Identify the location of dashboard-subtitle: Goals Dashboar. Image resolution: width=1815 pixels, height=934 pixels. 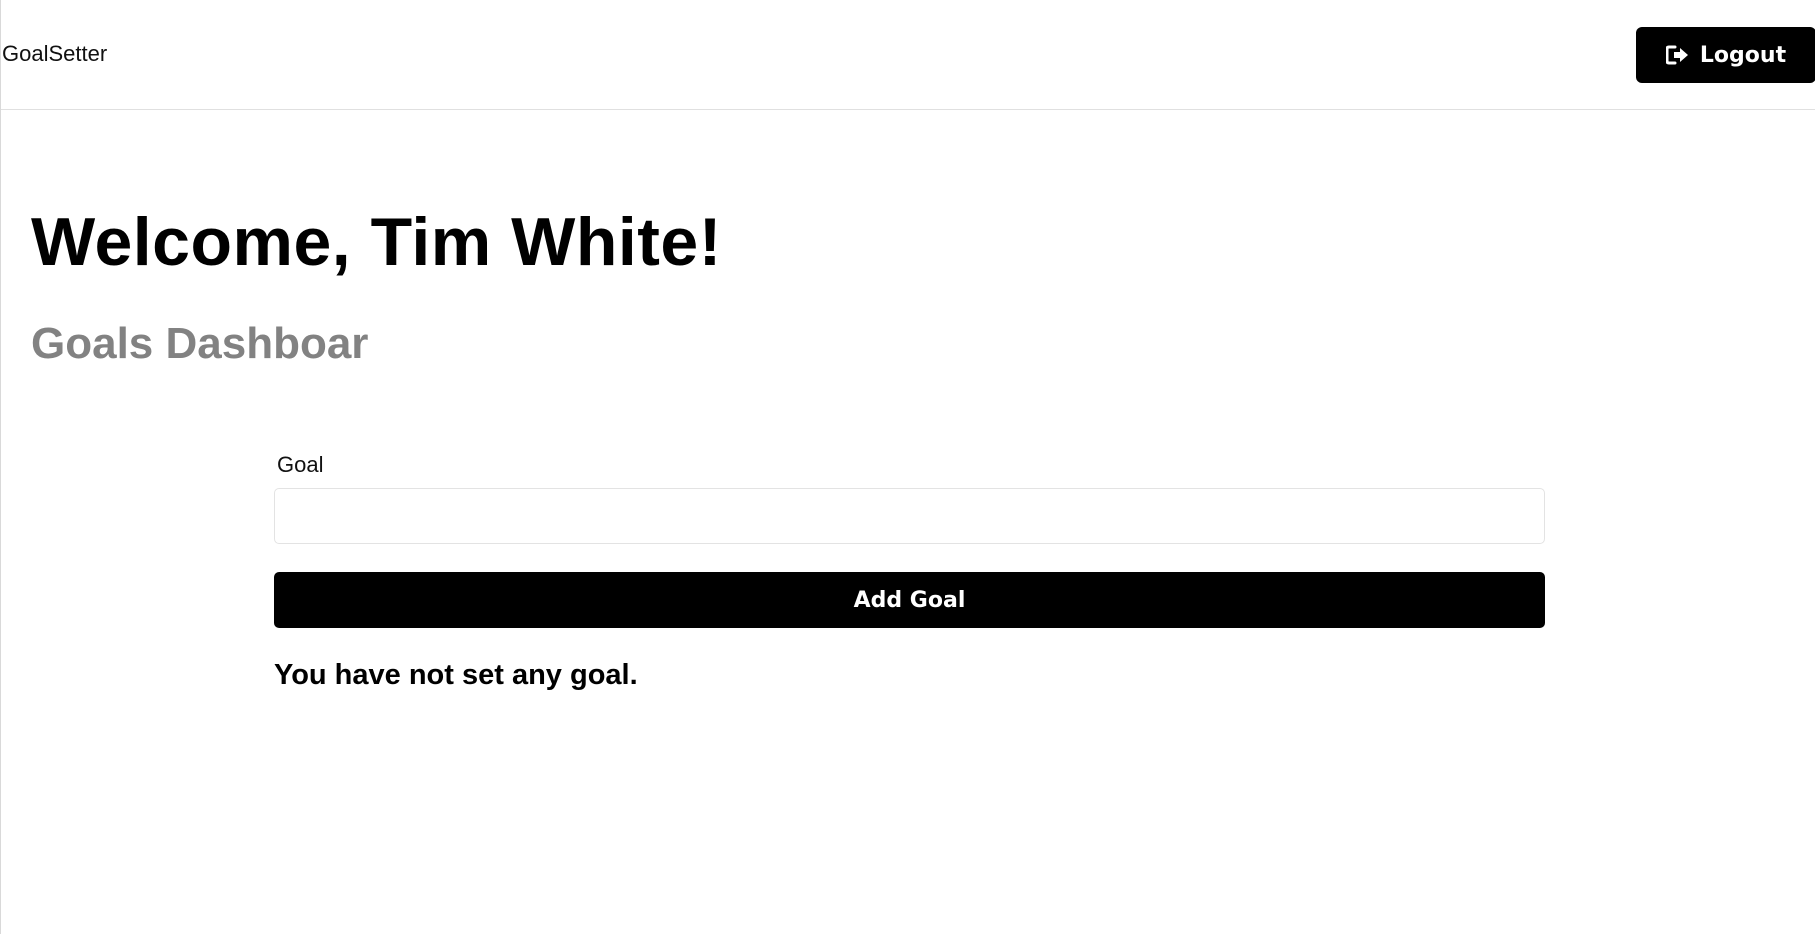
(200, 343).